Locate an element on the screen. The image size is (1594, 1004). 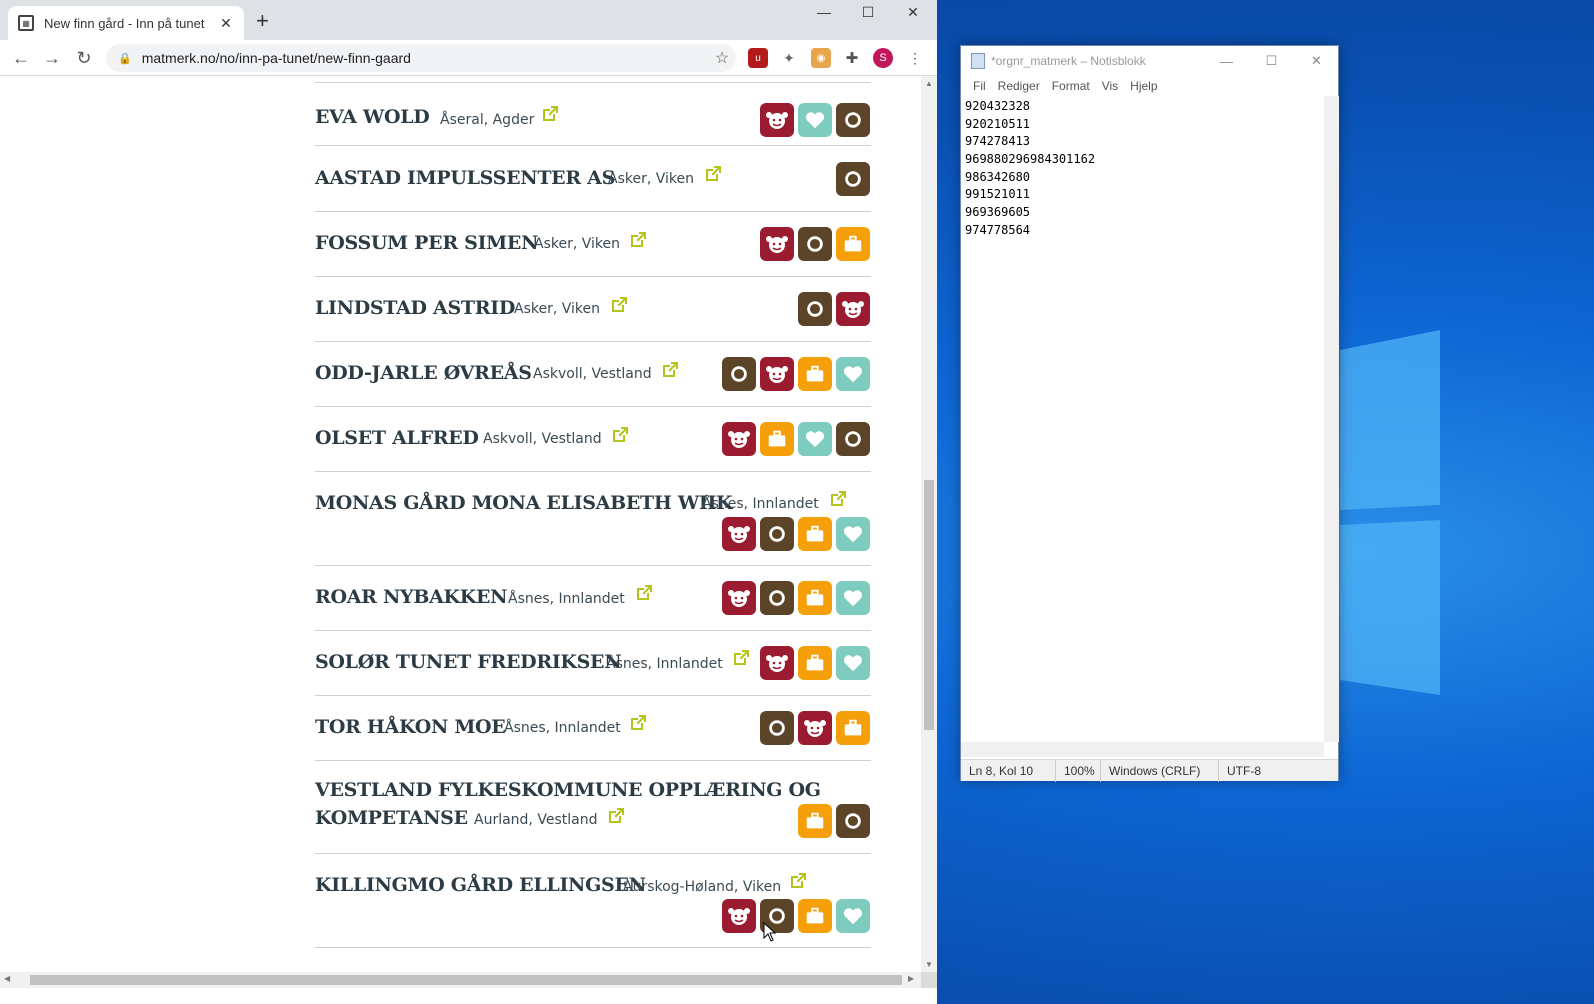
menu-fil: Fil is located at coordinates (979, 86).